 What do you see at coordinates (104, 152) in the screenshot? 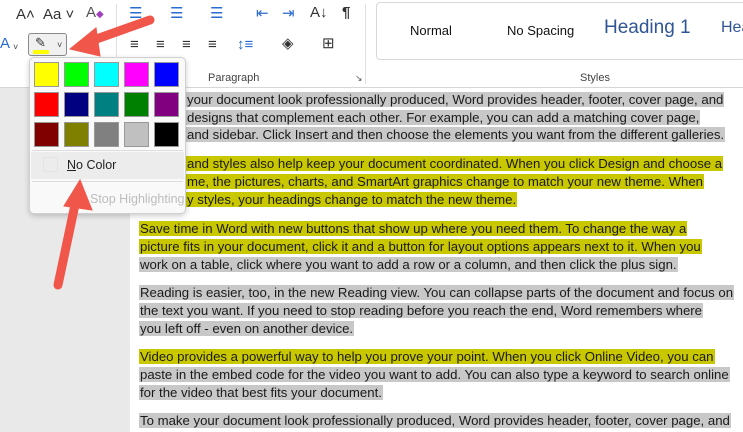
I see `annotation-arrows` at bounding box center [104, 152].